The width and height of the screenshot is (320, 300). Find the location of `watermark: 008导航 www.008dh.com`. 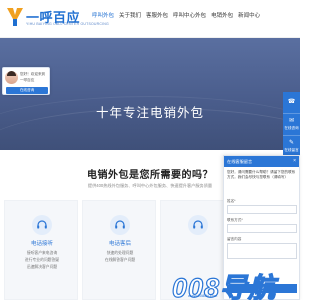

watermark: 008导航 www.008dh.com is located at coordinates (228, 283).